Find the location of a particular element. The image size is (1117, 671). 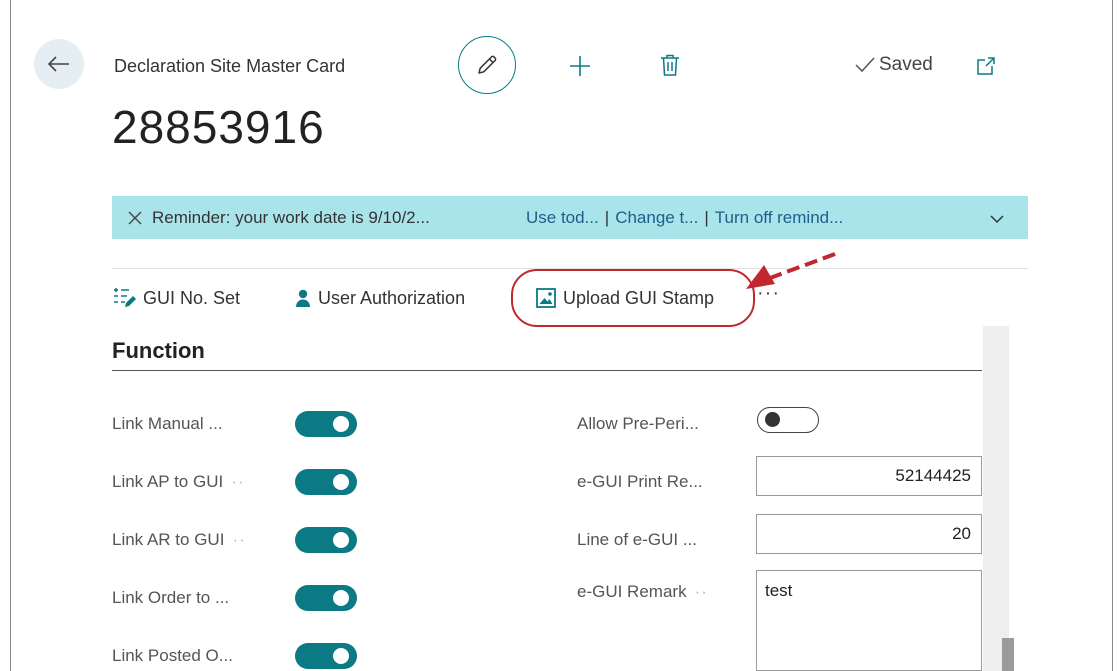

scrollbar-track is located at coordinates (996, 498).